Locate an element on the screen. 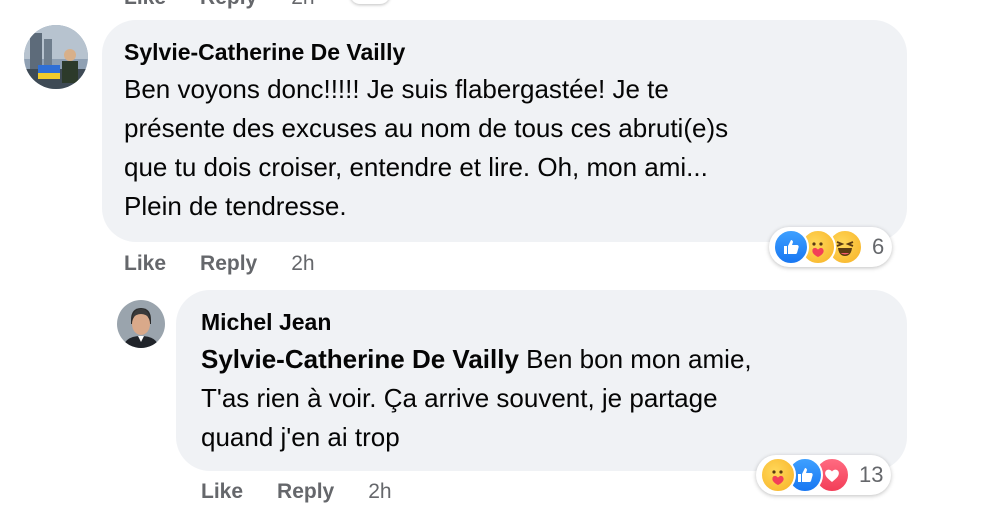 The height and width of the screenshot is (508, 986). previous-timestamp: 2h is located at coordinates (302, 5).